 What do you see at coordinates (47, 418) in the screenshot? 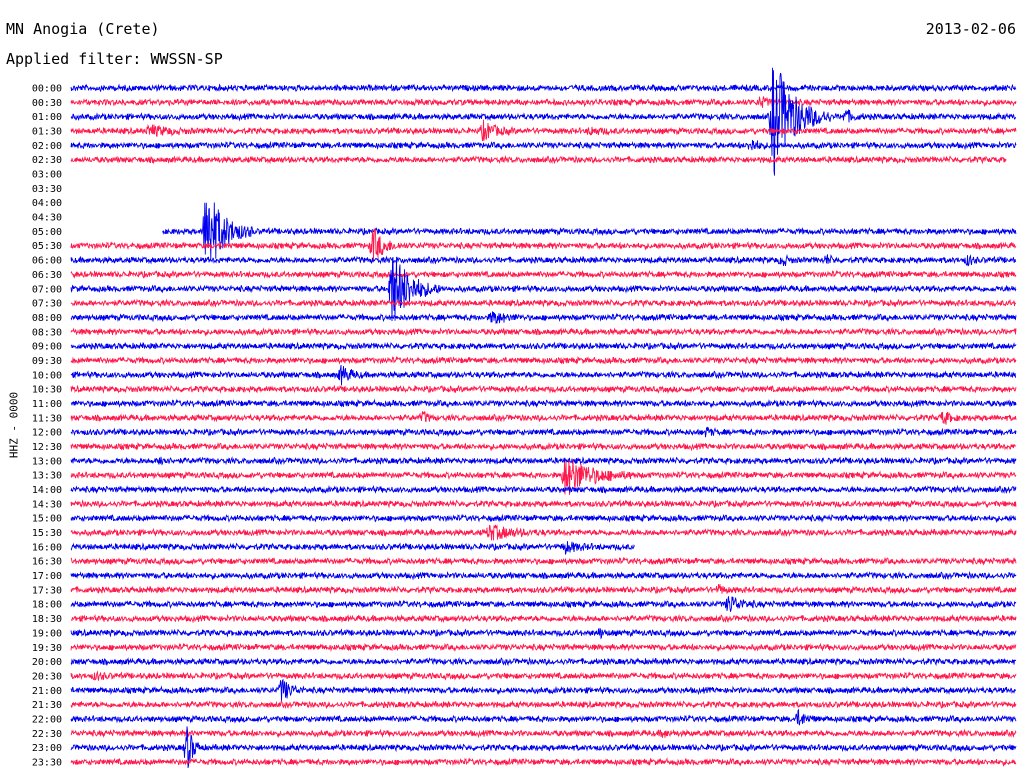
I see `time-tick-label: 11:30` at bounding box center [47, 418].